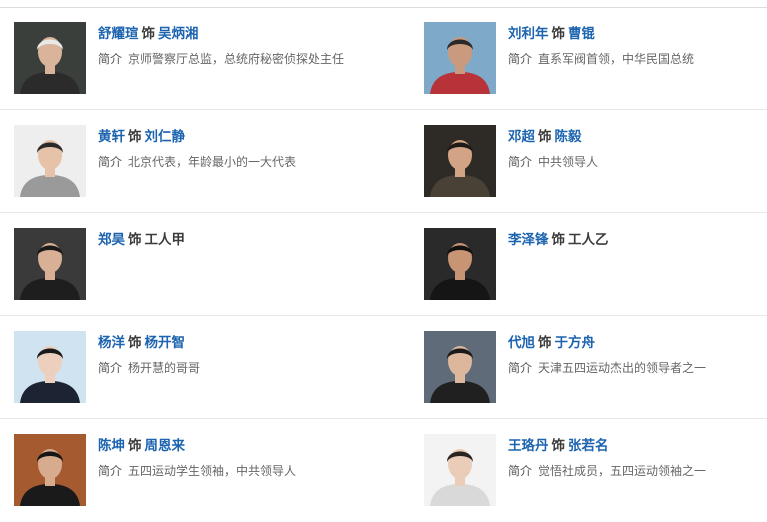  Describe the element at coordinates (165, 446) in the screenshot. I see `role-name: 周恩来` at that location.